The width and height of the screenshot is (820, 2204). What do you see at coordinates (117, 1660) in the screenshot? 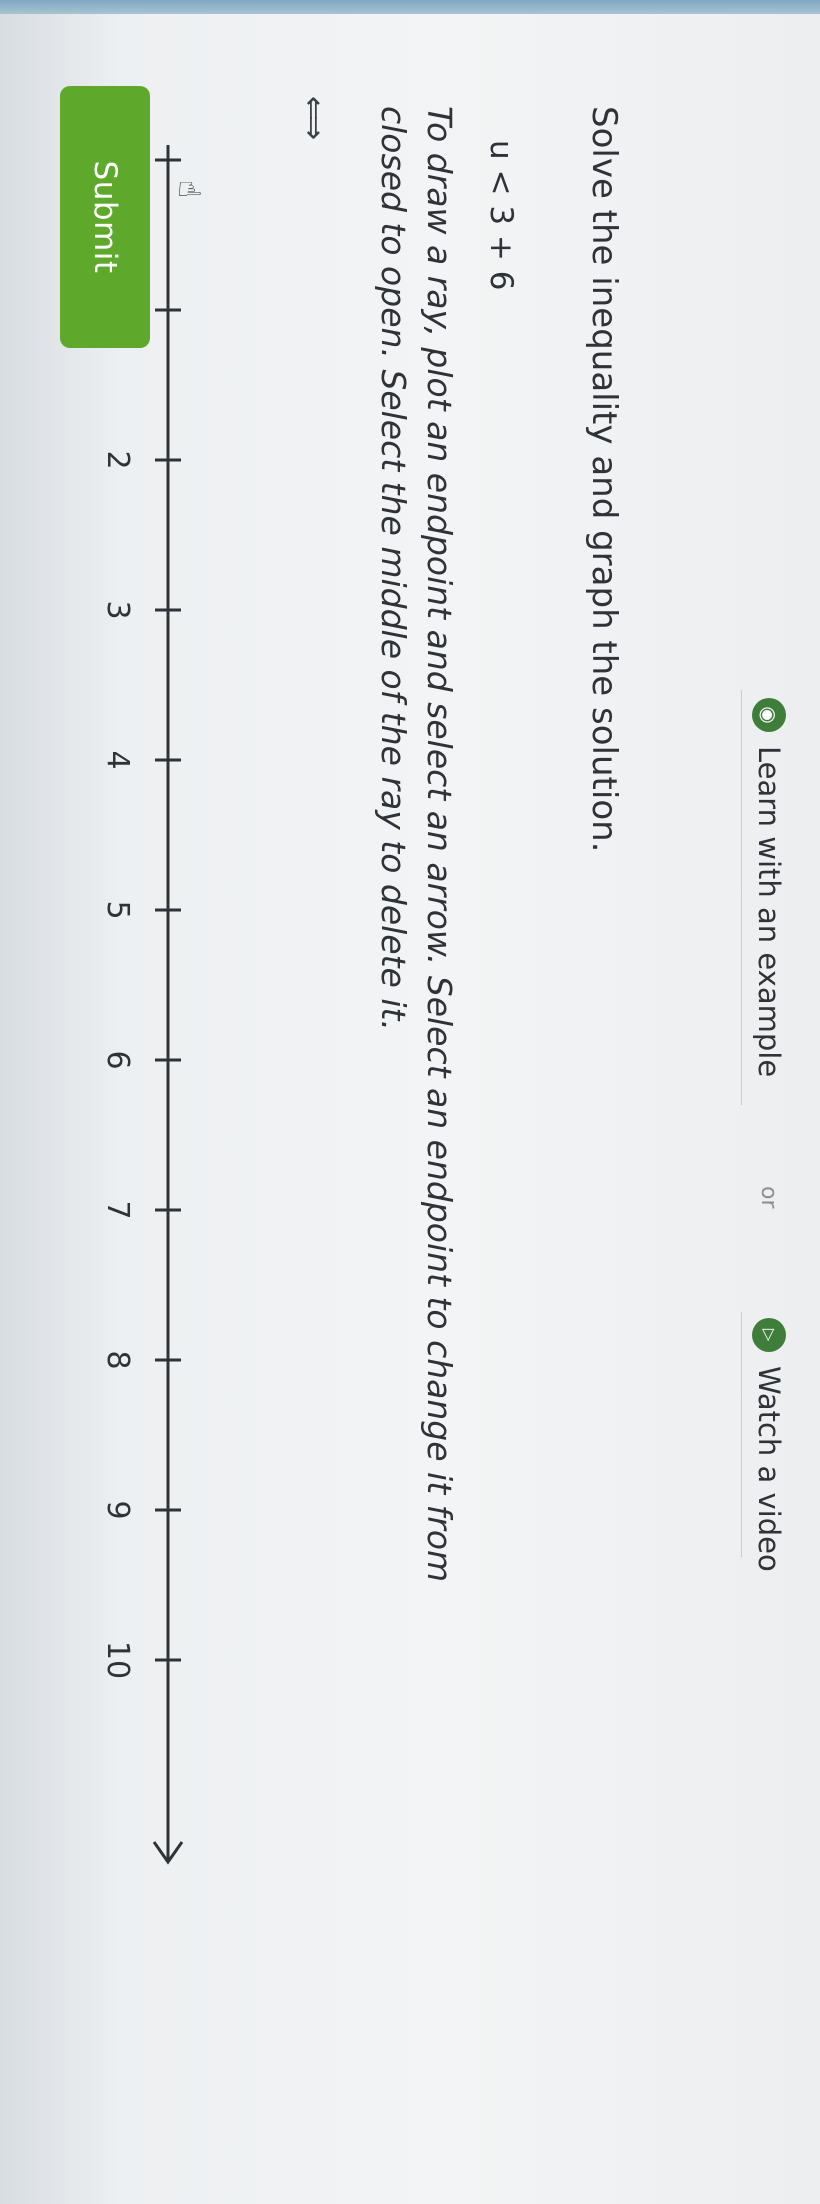
I see `tick-label: 10` at bounding box center [117, 1660].